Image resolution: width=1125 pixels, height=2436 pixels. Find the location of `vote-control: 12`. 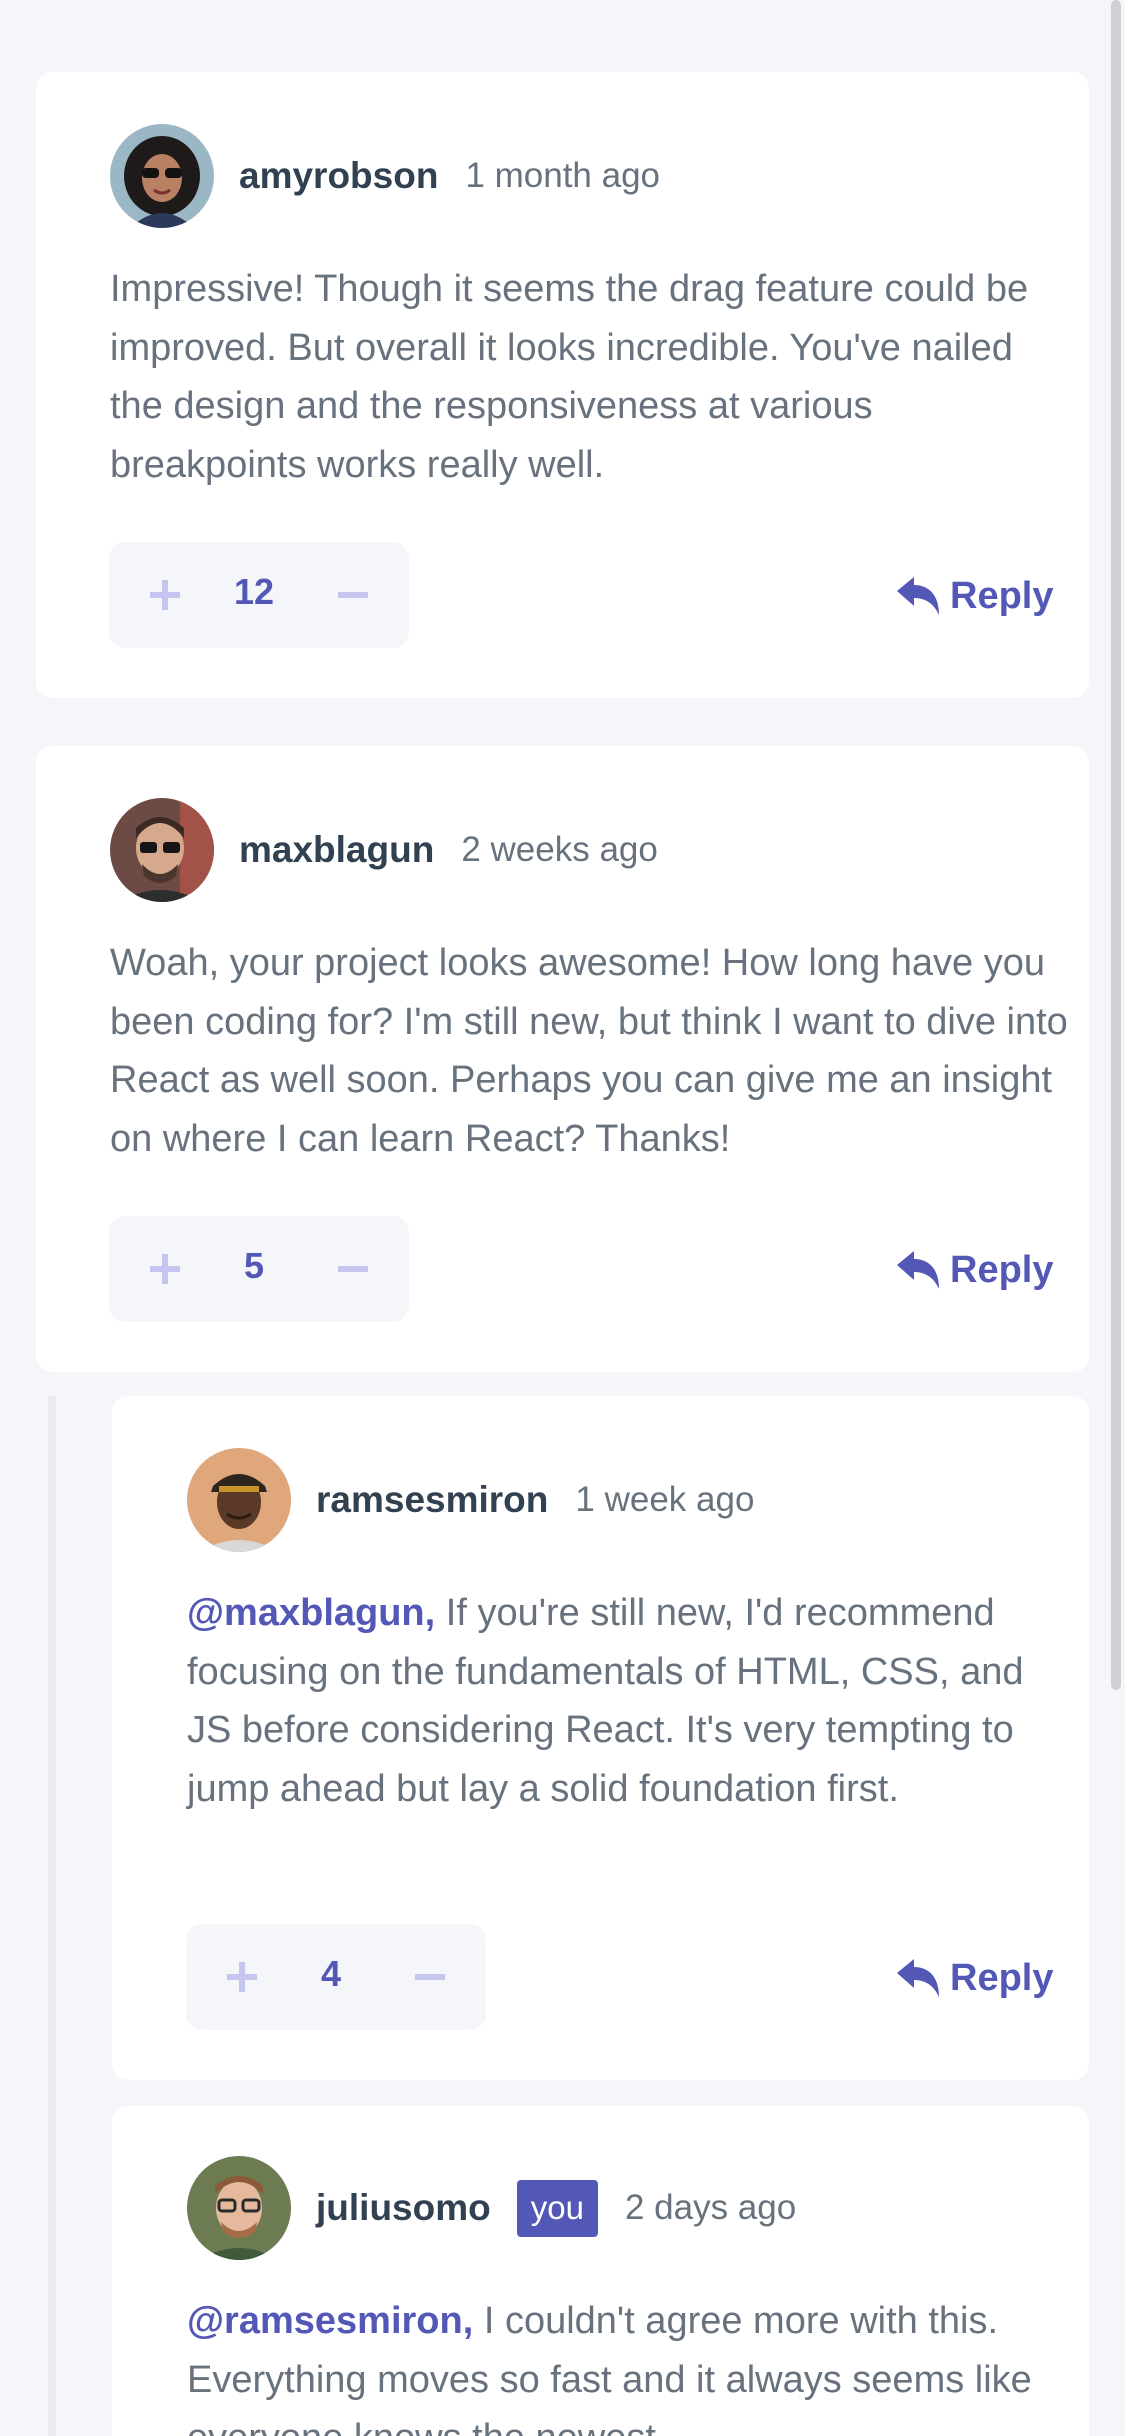

vote-control: 12 is located at coordinates (259, 595).